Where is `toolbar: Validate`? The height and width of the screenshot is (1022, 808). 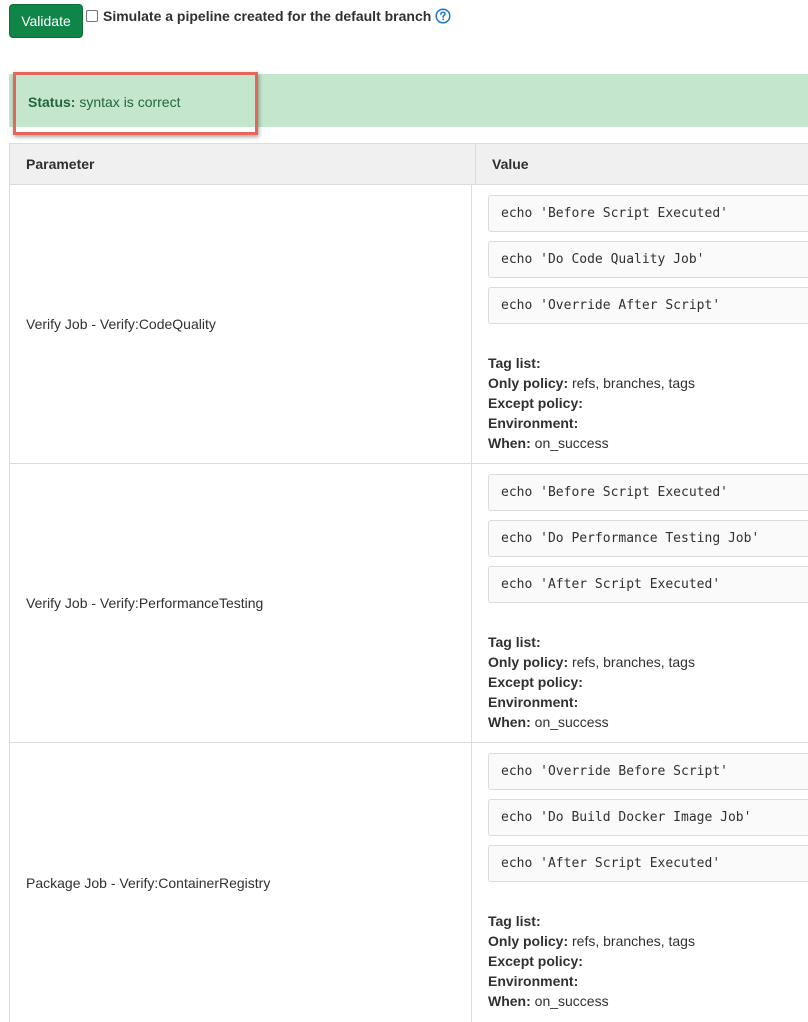 toolbar: Validate is located at coordinates (46, 21).